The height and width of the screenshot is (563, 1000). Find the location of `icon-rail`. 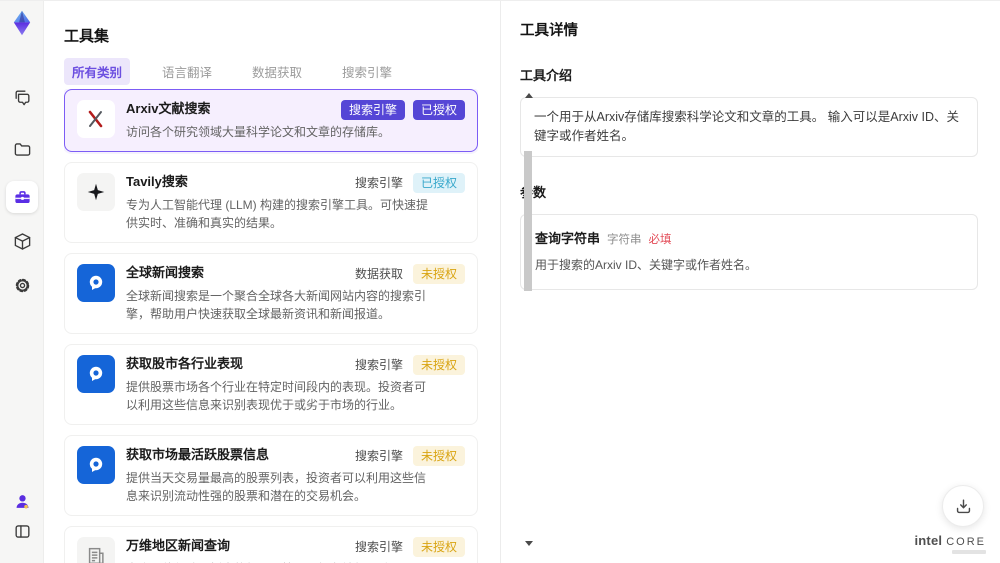

icon-rail is located at coordinates (22, 282).